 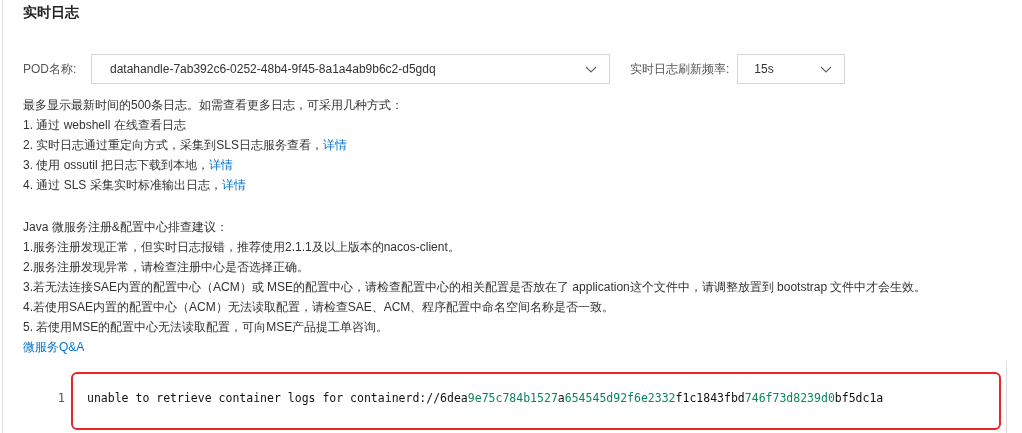 What do you see at coordinates (60, 398) in the screenshot?
I see `line-number: 1` at bounding box center [60, 398].